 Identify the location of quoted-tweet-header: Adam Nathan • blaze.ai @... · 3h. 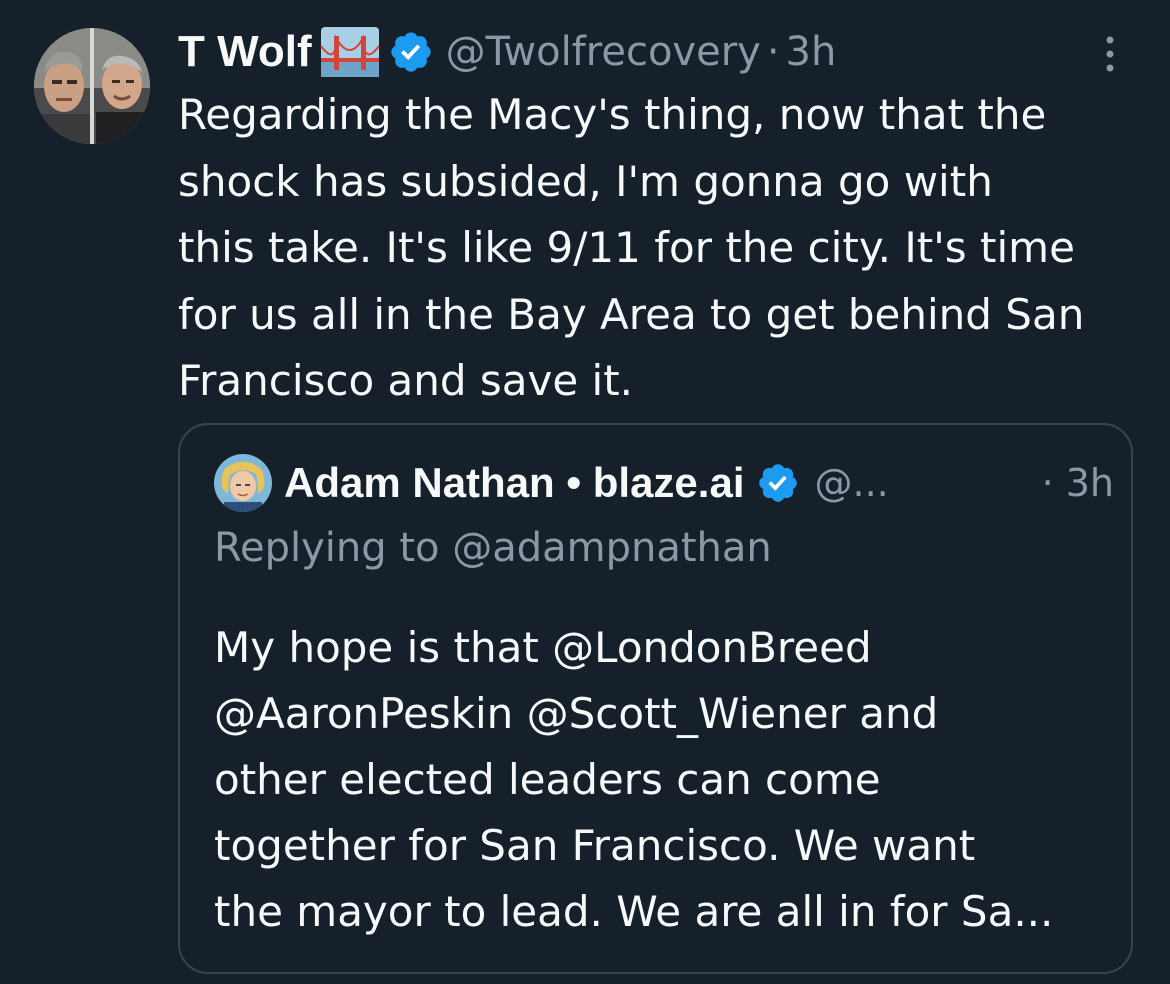
(699, 483).